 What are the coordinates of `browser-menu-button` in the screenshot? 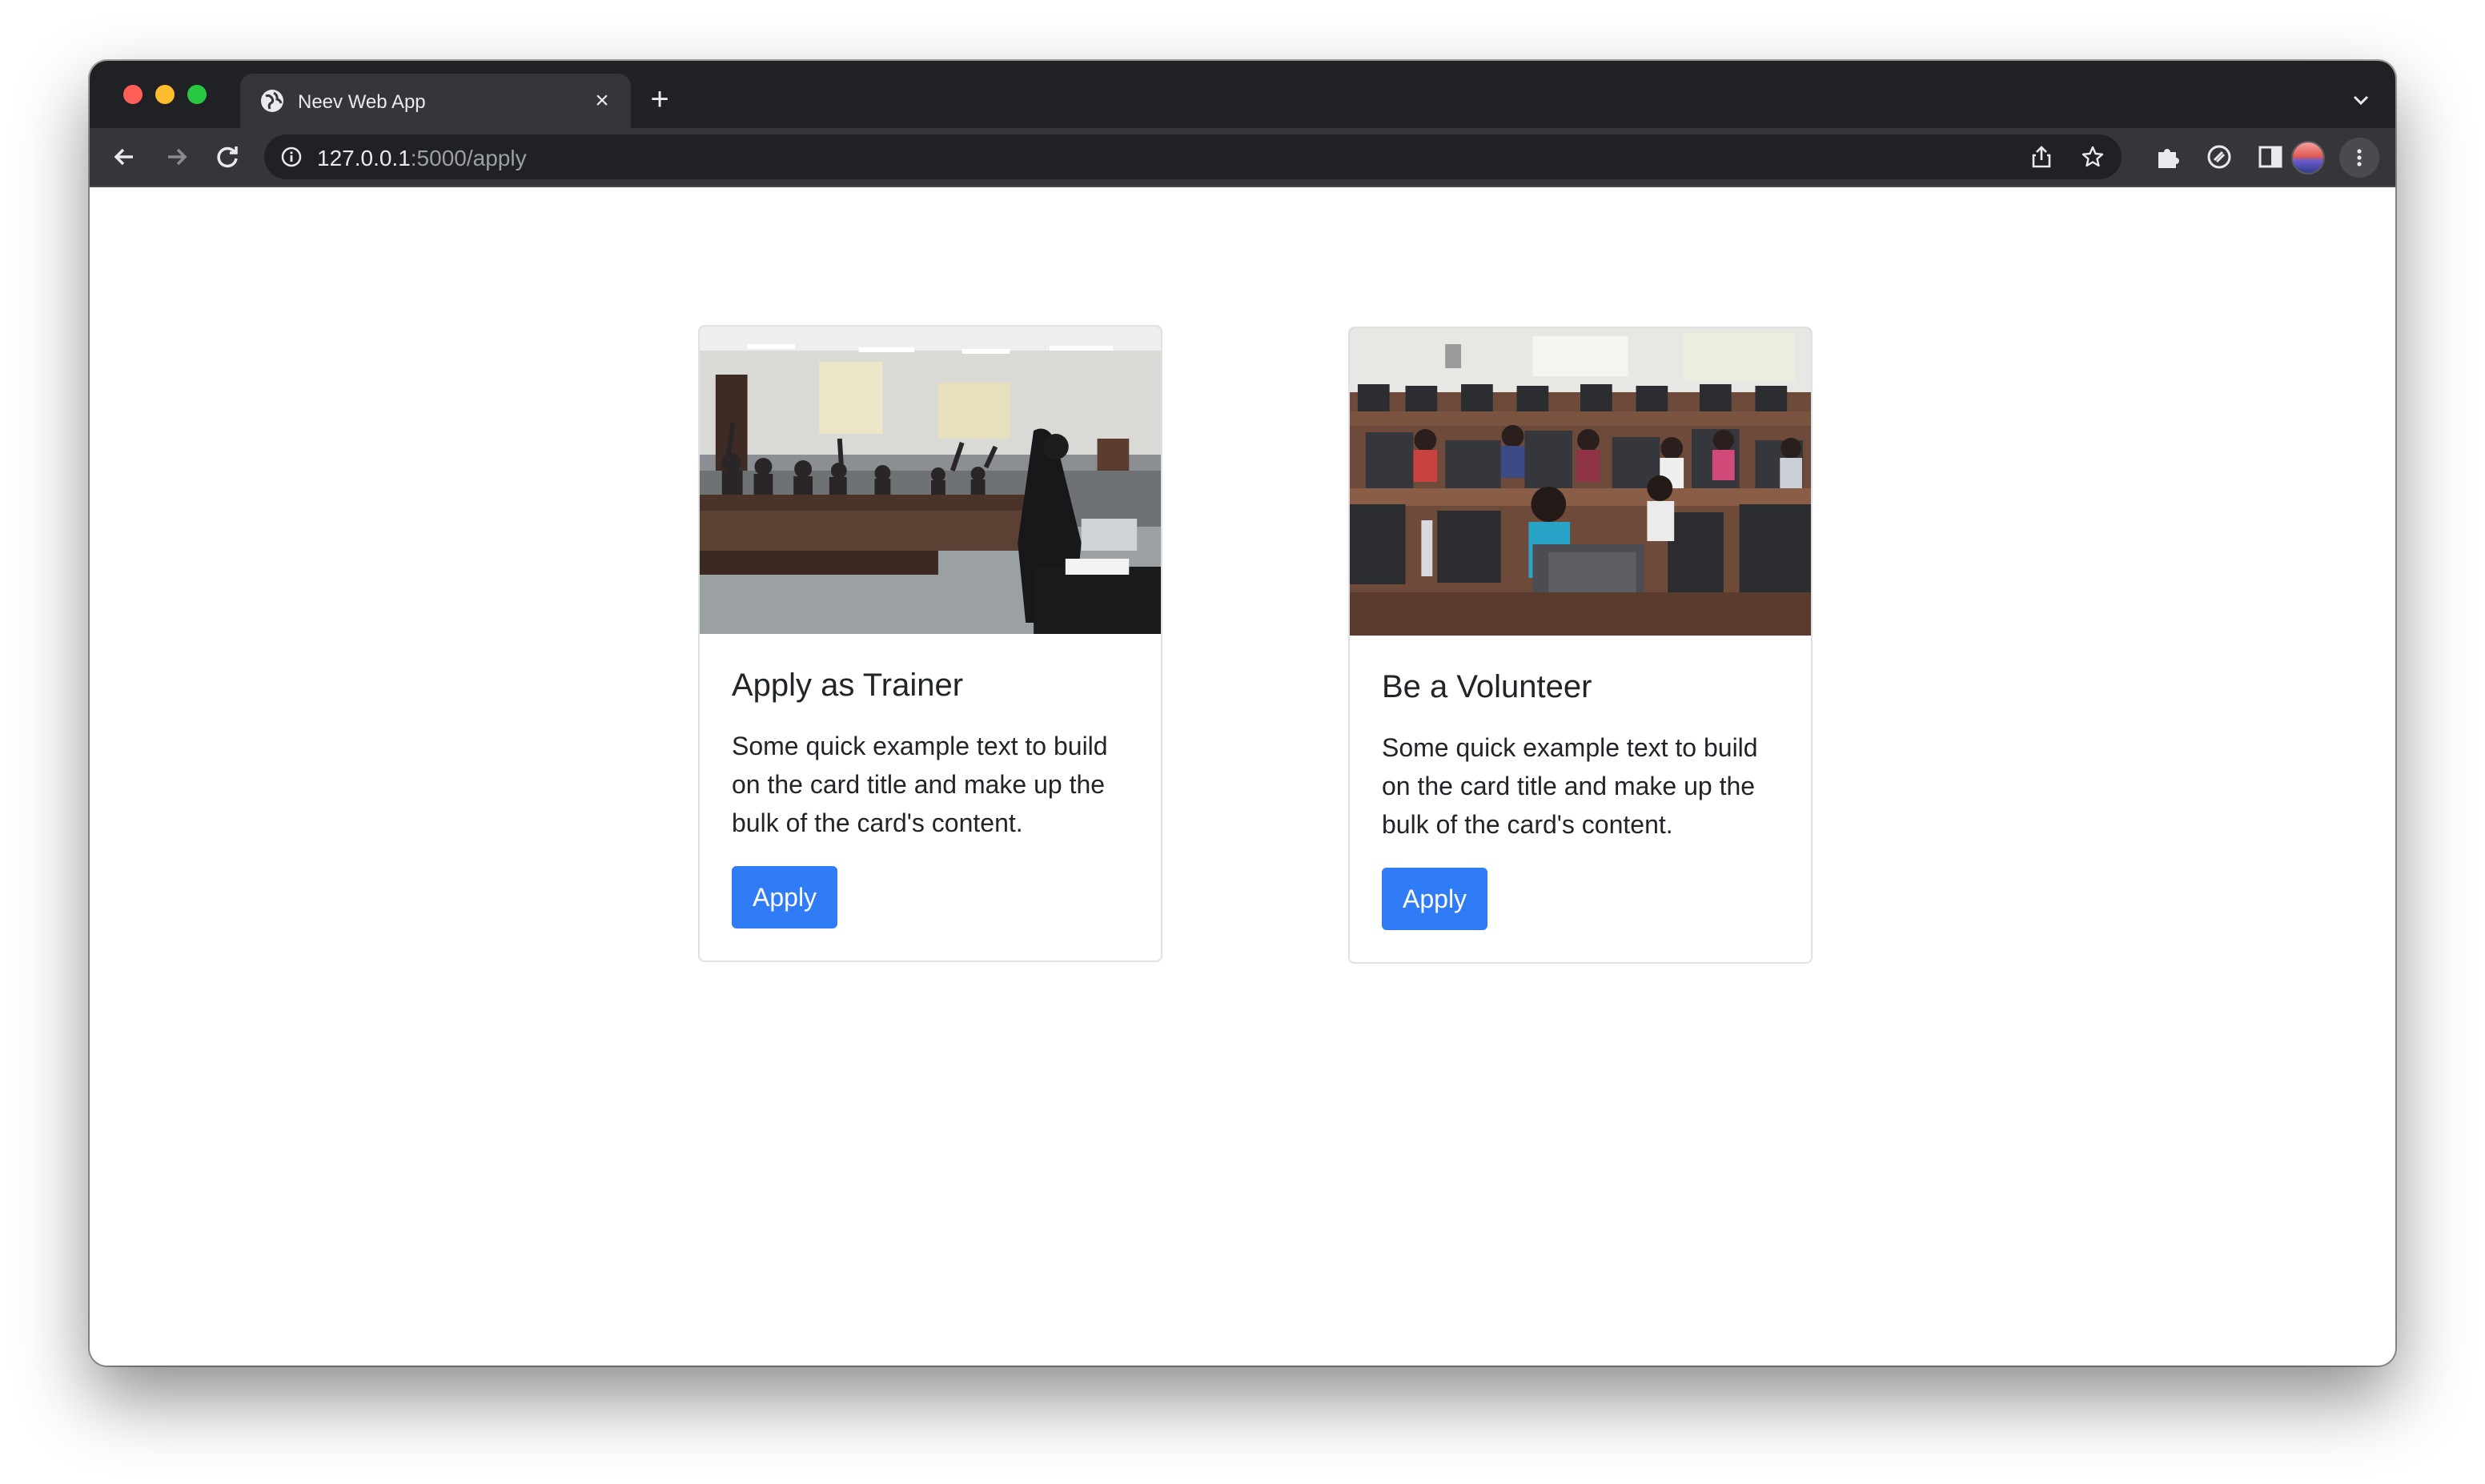 It's located at (2359, 158).